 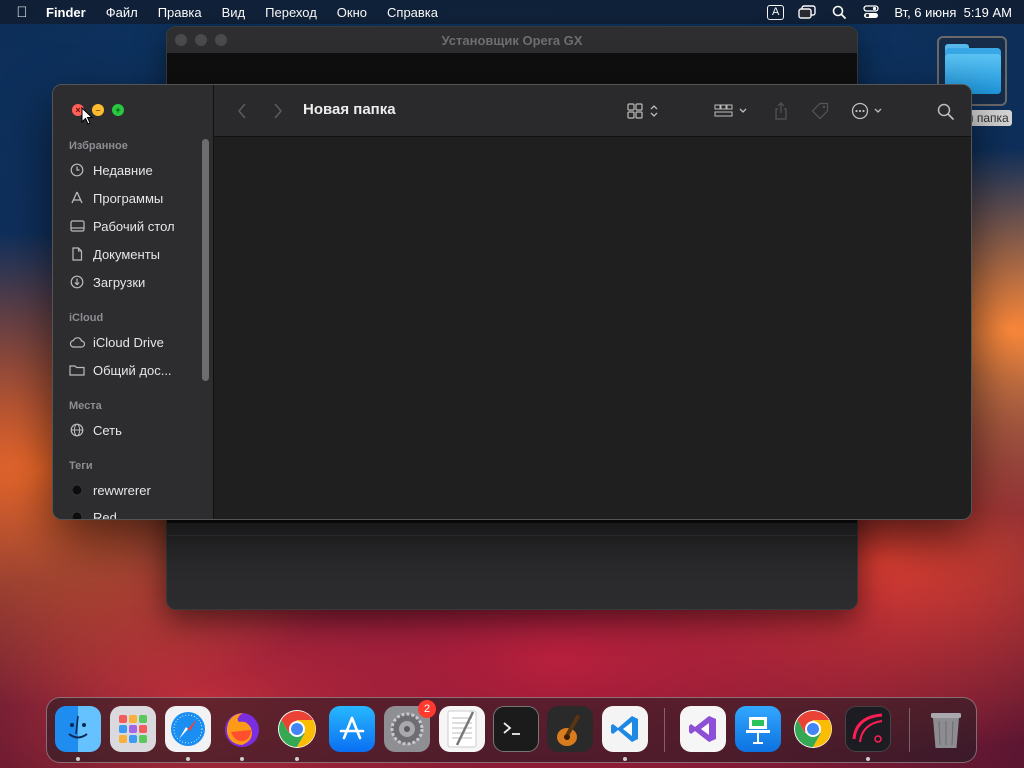 I want to click on sidebar-item-applications: Программы, so click(x=116, y=198).